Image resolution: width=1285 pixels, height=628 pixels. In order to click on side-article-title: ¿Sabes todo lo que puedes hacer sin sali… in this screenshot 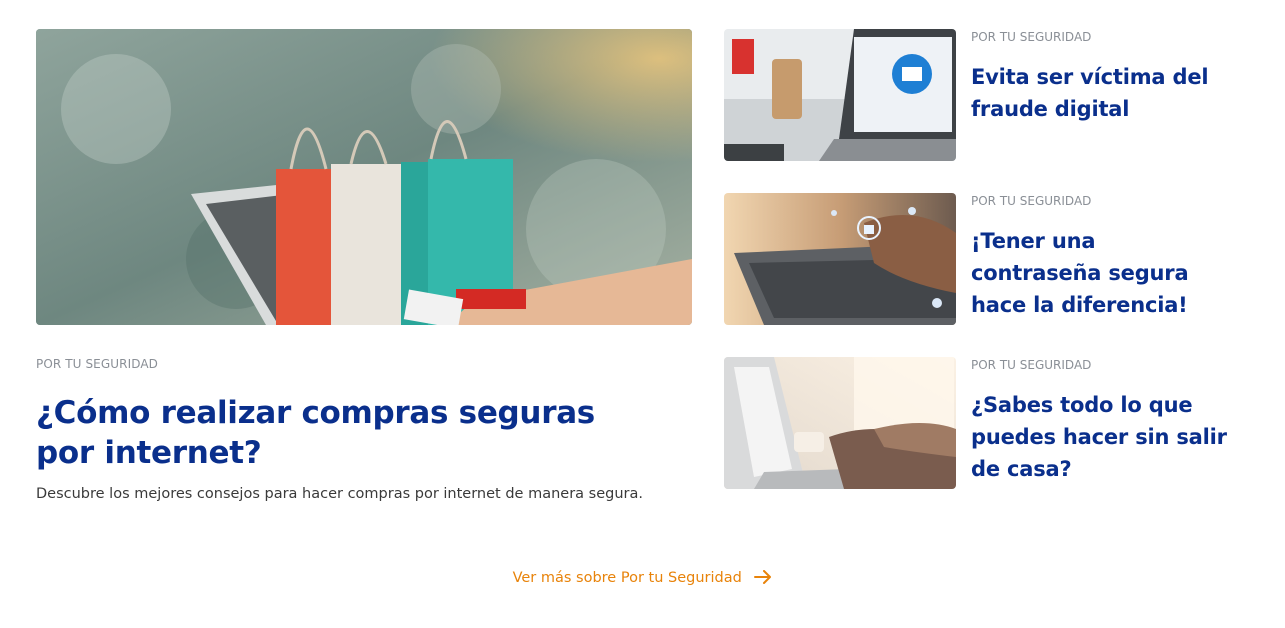, I will do `click(1101, 437)`.